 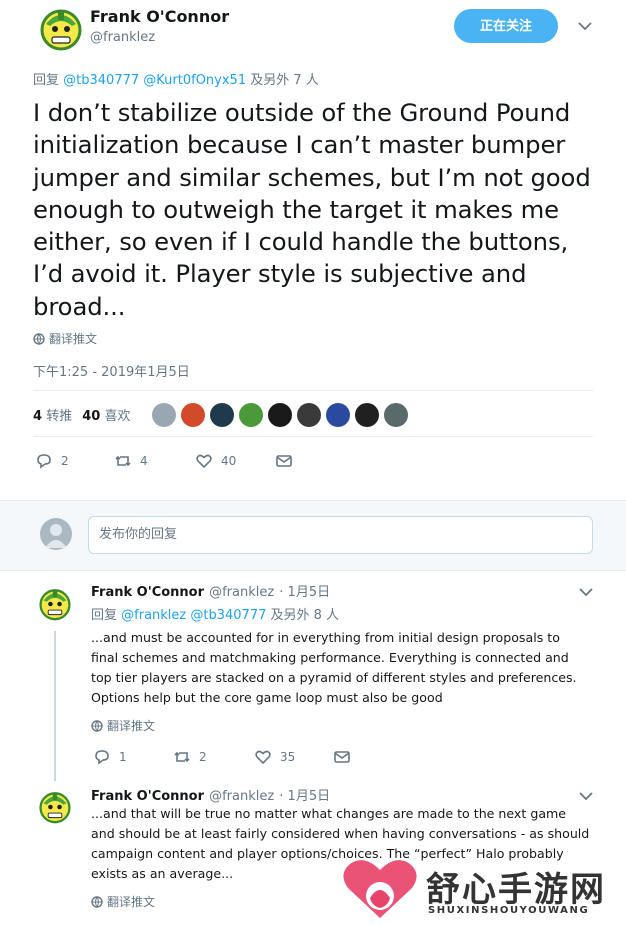 What do you see at coordinates (340, 535) in the screenshot?
I see `reply-input: 发布你的回复` at bounding box center [340, 535].